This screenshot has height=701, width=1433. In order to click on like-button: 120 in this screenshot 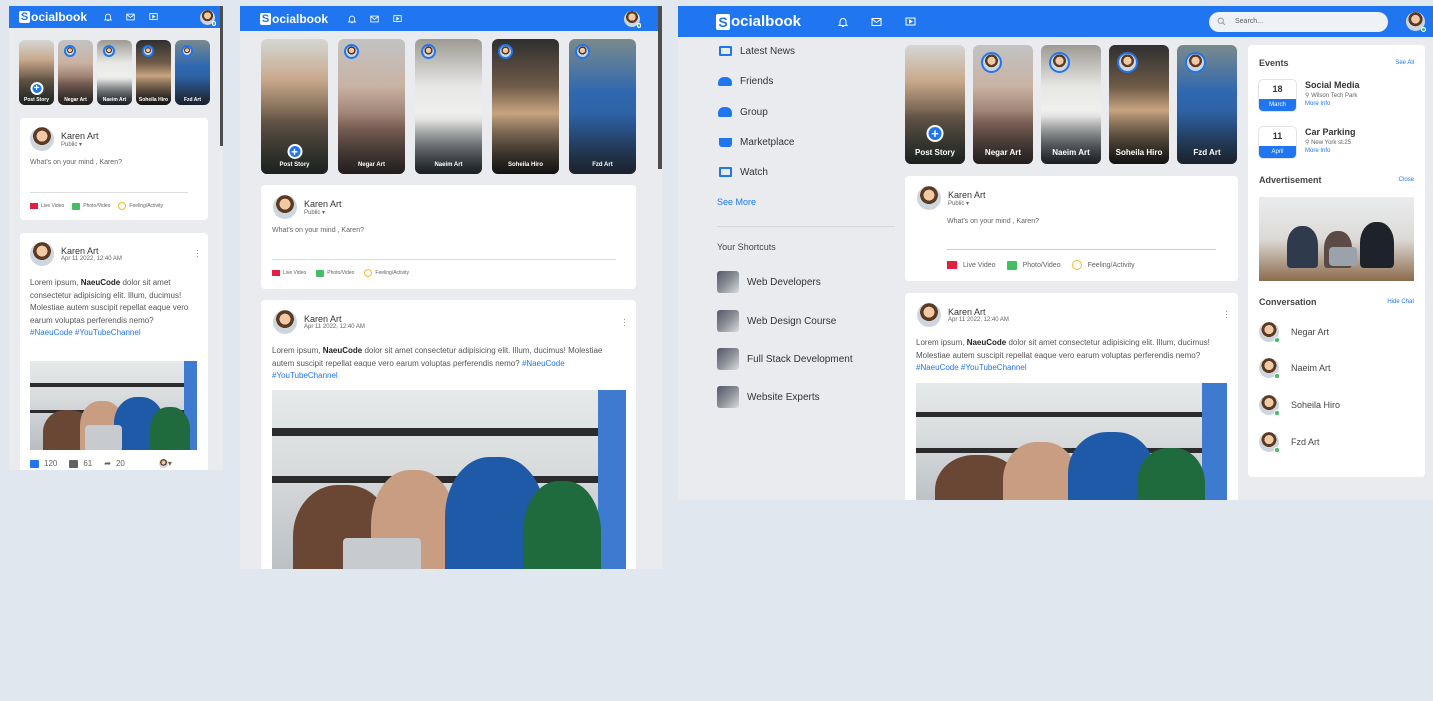, I will do `click(43, 463)`.